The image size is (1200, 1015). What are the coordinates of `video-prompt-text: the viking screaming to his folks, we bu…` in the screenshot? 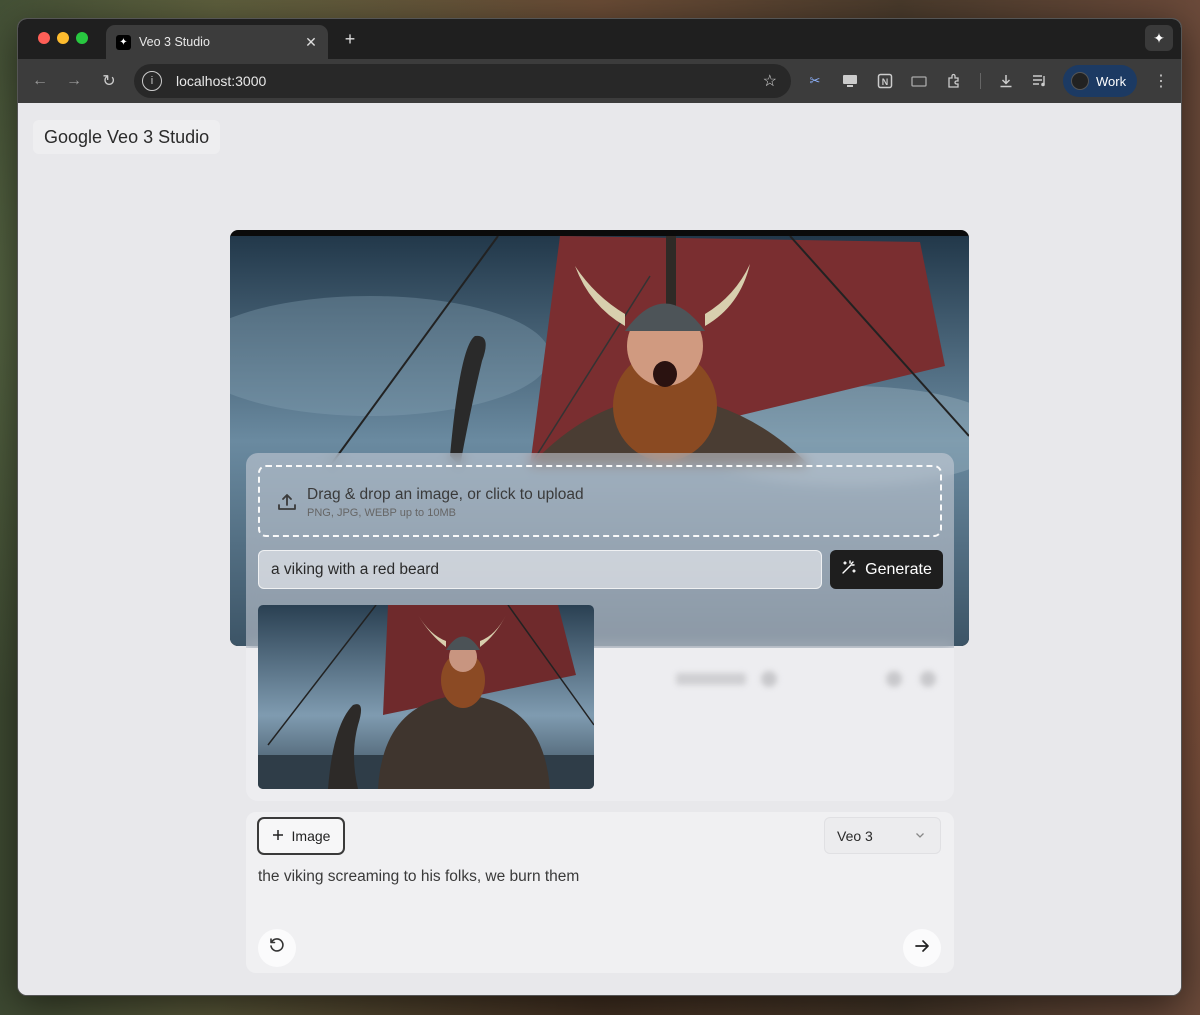 It's located at (418, 877).